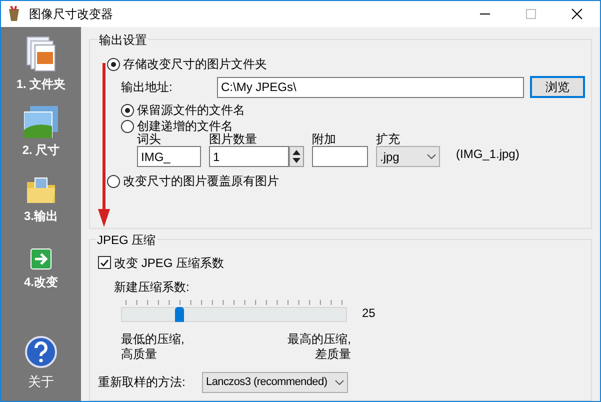 Image resolution: width=601 pixels, height=402 pixels. What do you see at coordinates (142, 383) in the screenshot?
I see `field-label: 重新取样的方法:` at bounding box center [142, 383].